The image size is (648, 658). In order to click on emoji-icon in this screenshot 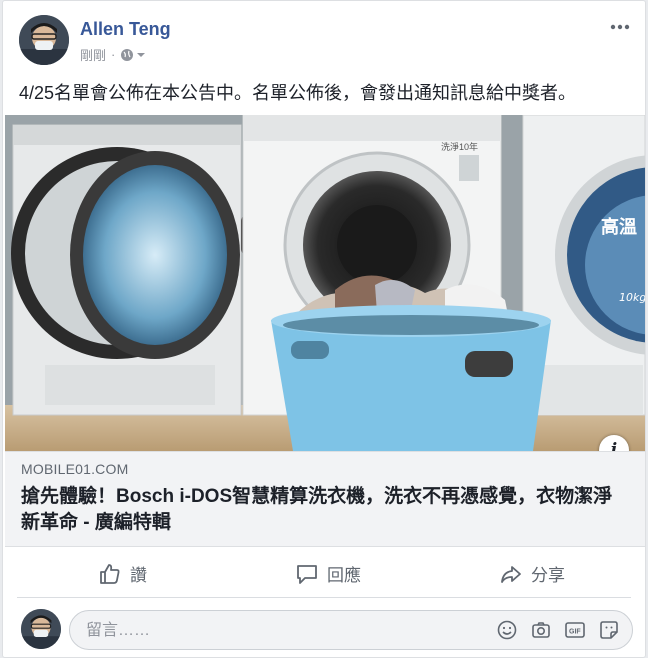, I will do `click(507, 630)`.